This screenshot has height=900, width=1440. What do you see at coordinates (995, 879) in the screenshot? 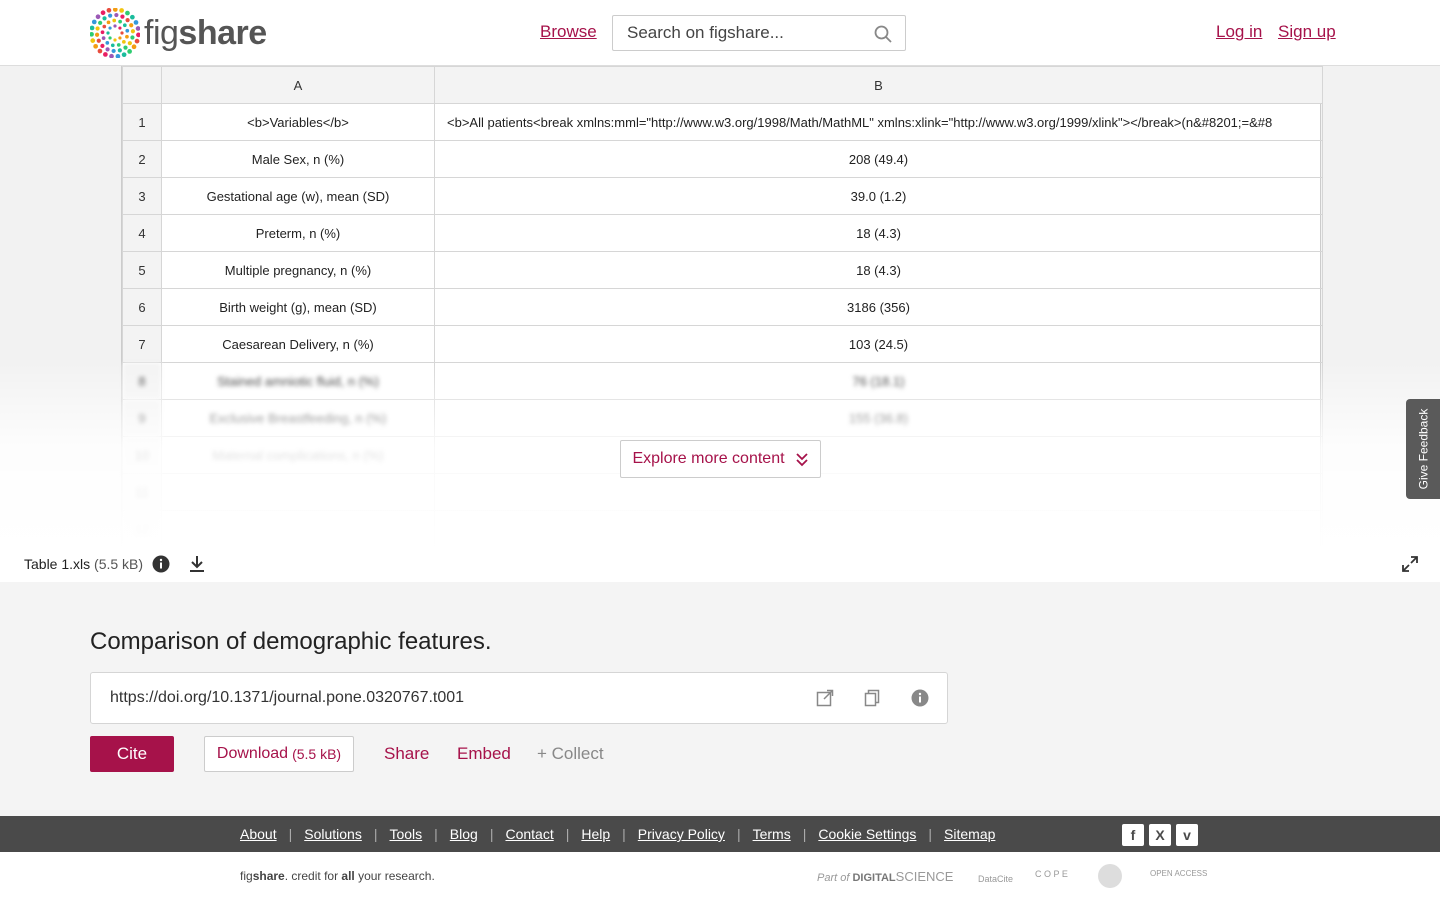
I see `datacite-logo: DataCite` at bounding box center [995, 879].